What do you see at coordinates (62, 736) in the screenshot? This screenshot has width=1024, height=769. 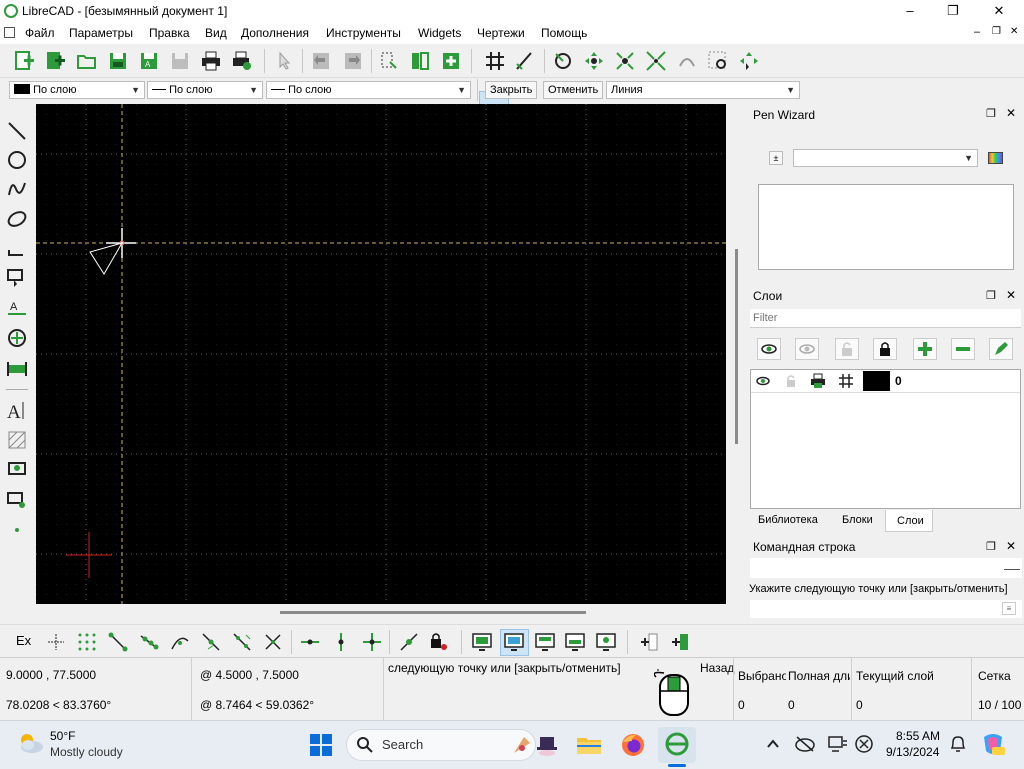 I see `weather-temperature: 50°F` at bounding box center [62, 736].